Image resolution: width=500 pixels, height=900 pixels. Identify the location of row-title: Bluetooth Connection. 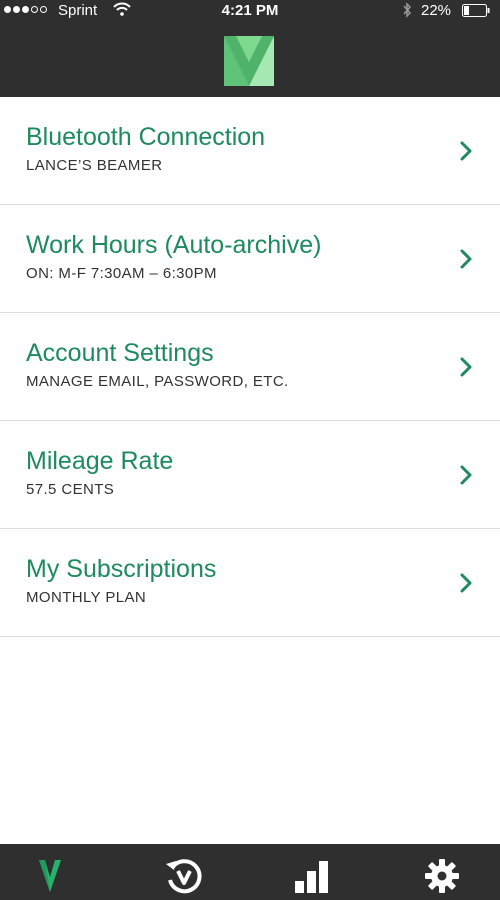
(146, 137).